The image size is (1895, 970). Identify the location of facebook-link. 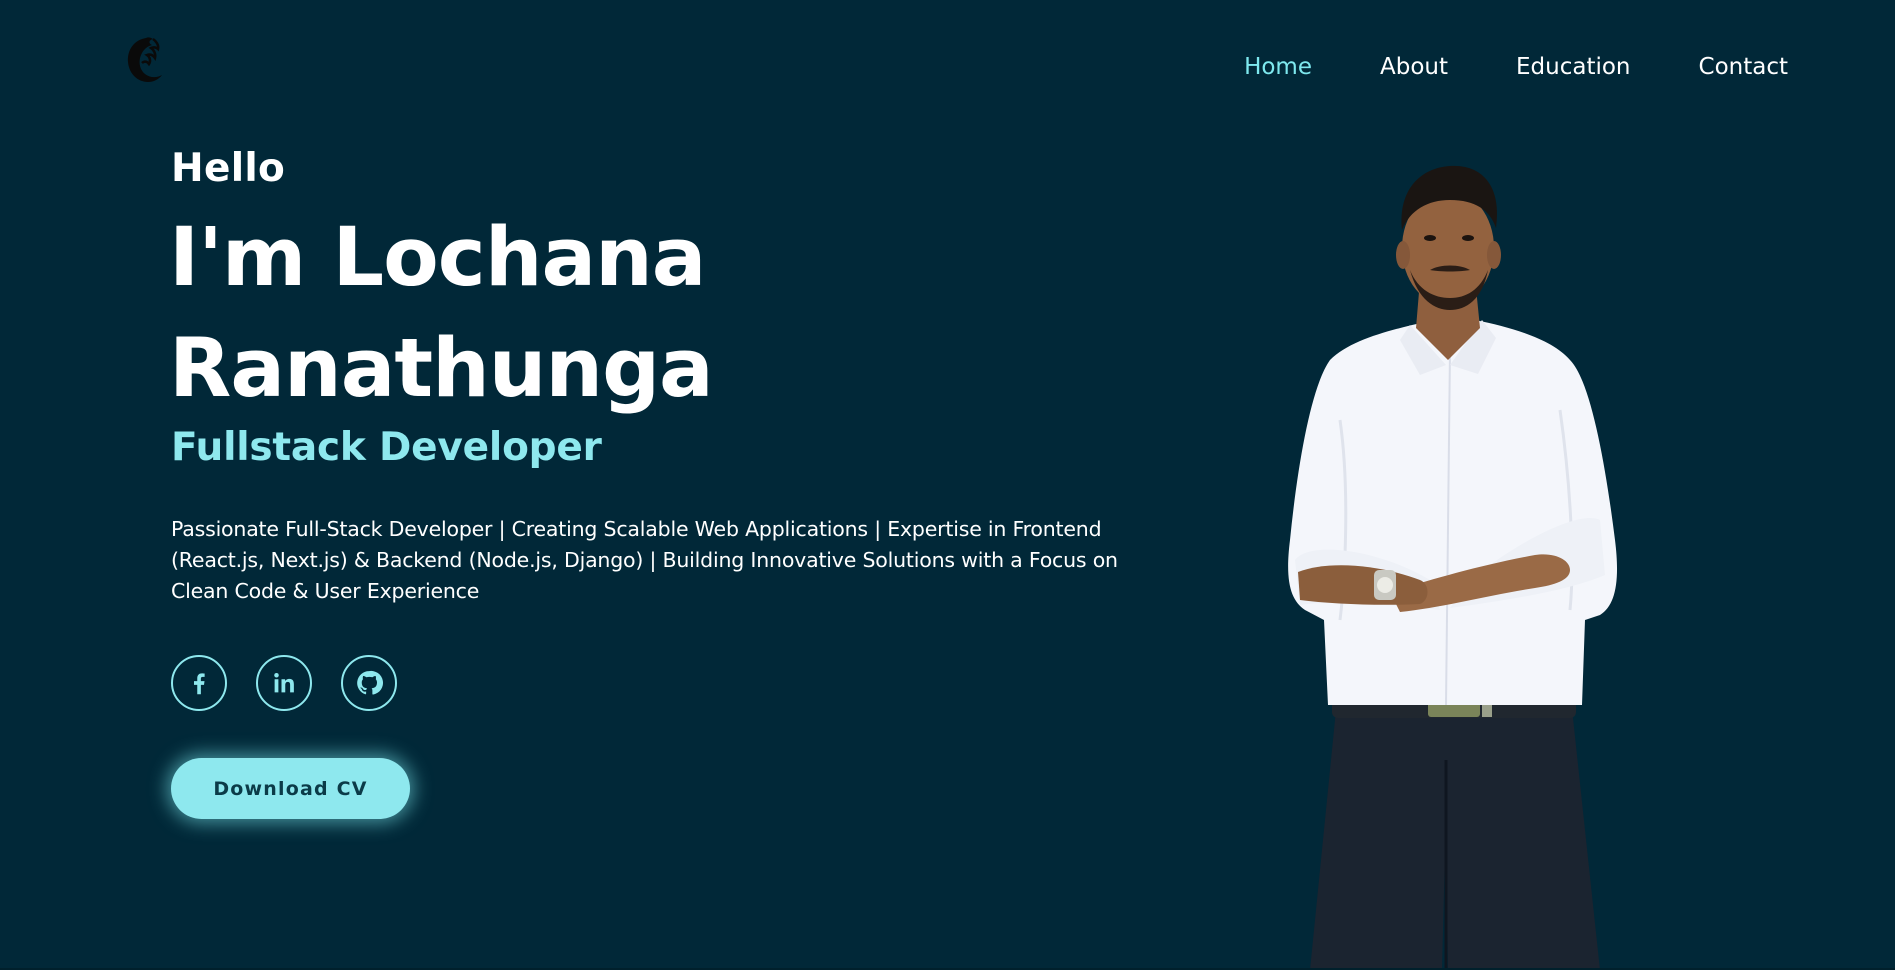
(199, 683).